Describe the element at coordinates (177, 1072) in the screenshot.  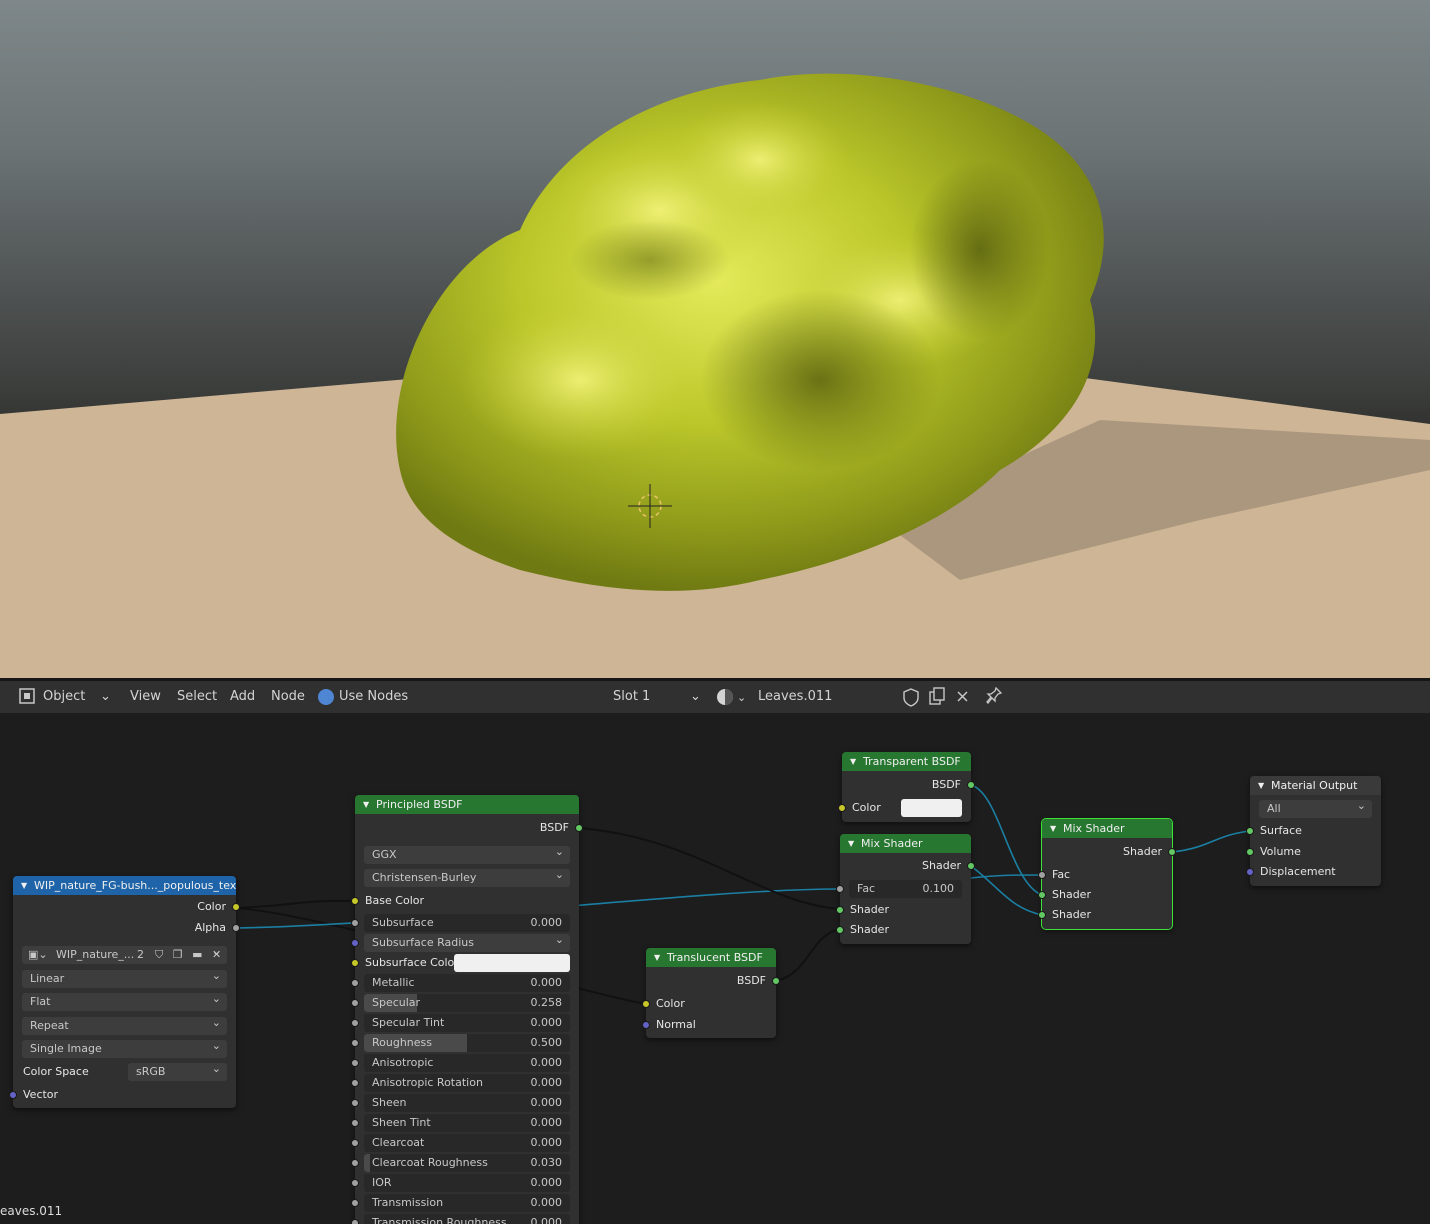
I see `color-space-dropdown: sRGB` at that location.